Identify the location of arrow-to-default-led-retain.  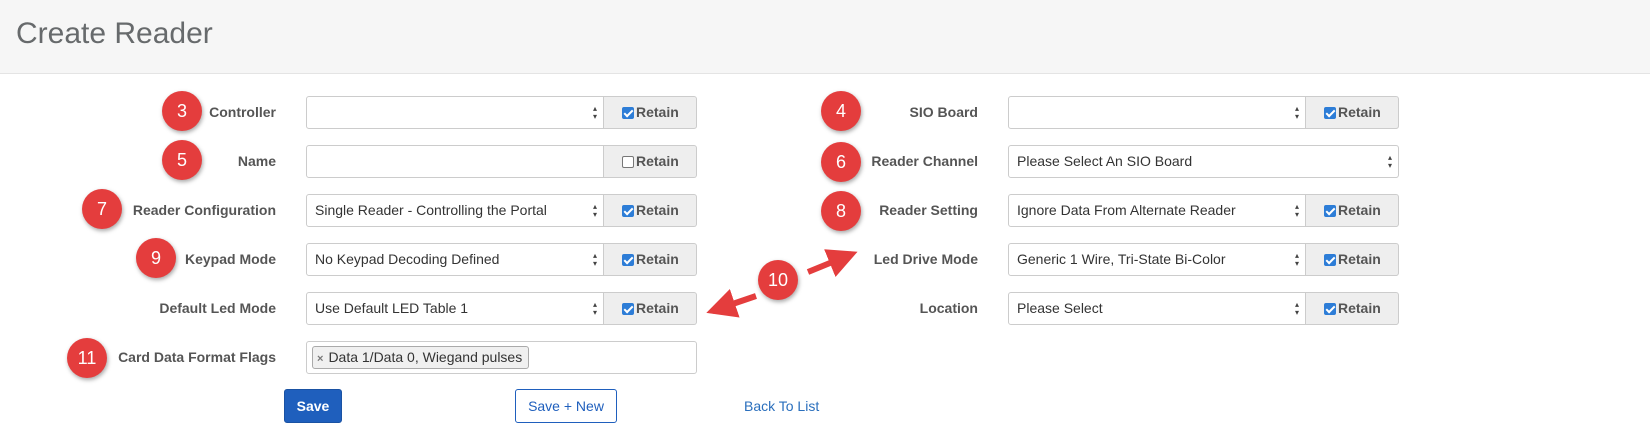
(731, 303).